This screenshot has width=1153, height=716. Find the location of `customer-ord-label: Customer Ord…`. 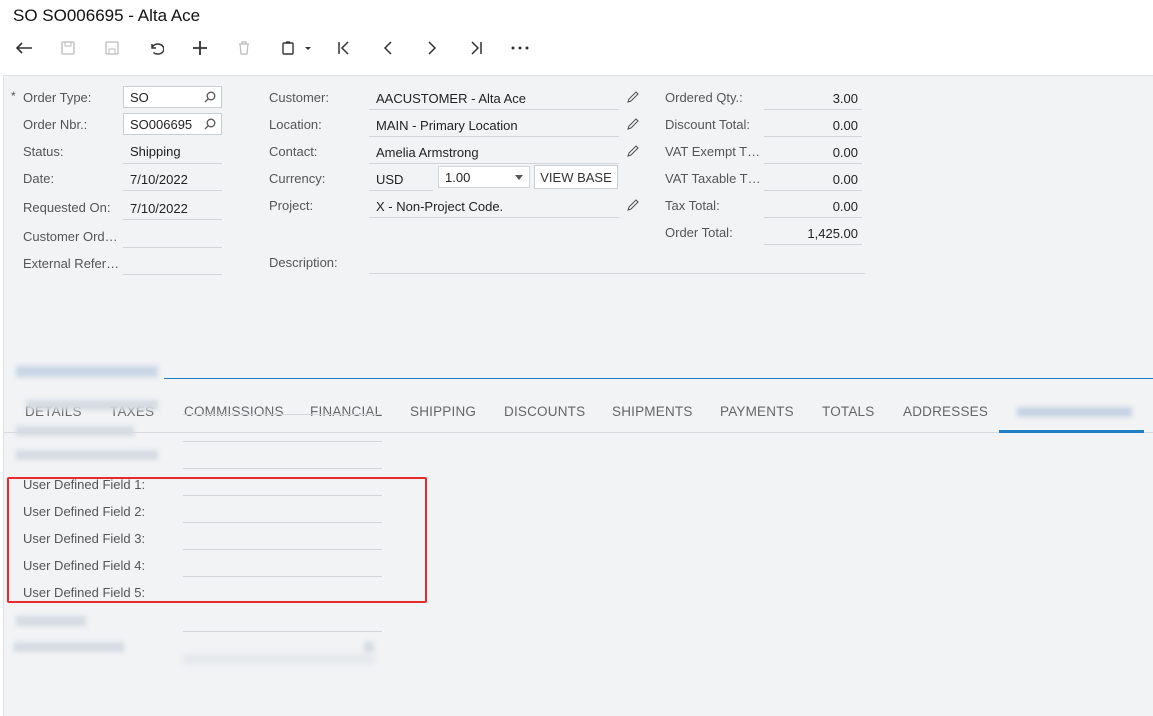

customer-ord-label: Customer Ord… is located at coordinates (70, 236).